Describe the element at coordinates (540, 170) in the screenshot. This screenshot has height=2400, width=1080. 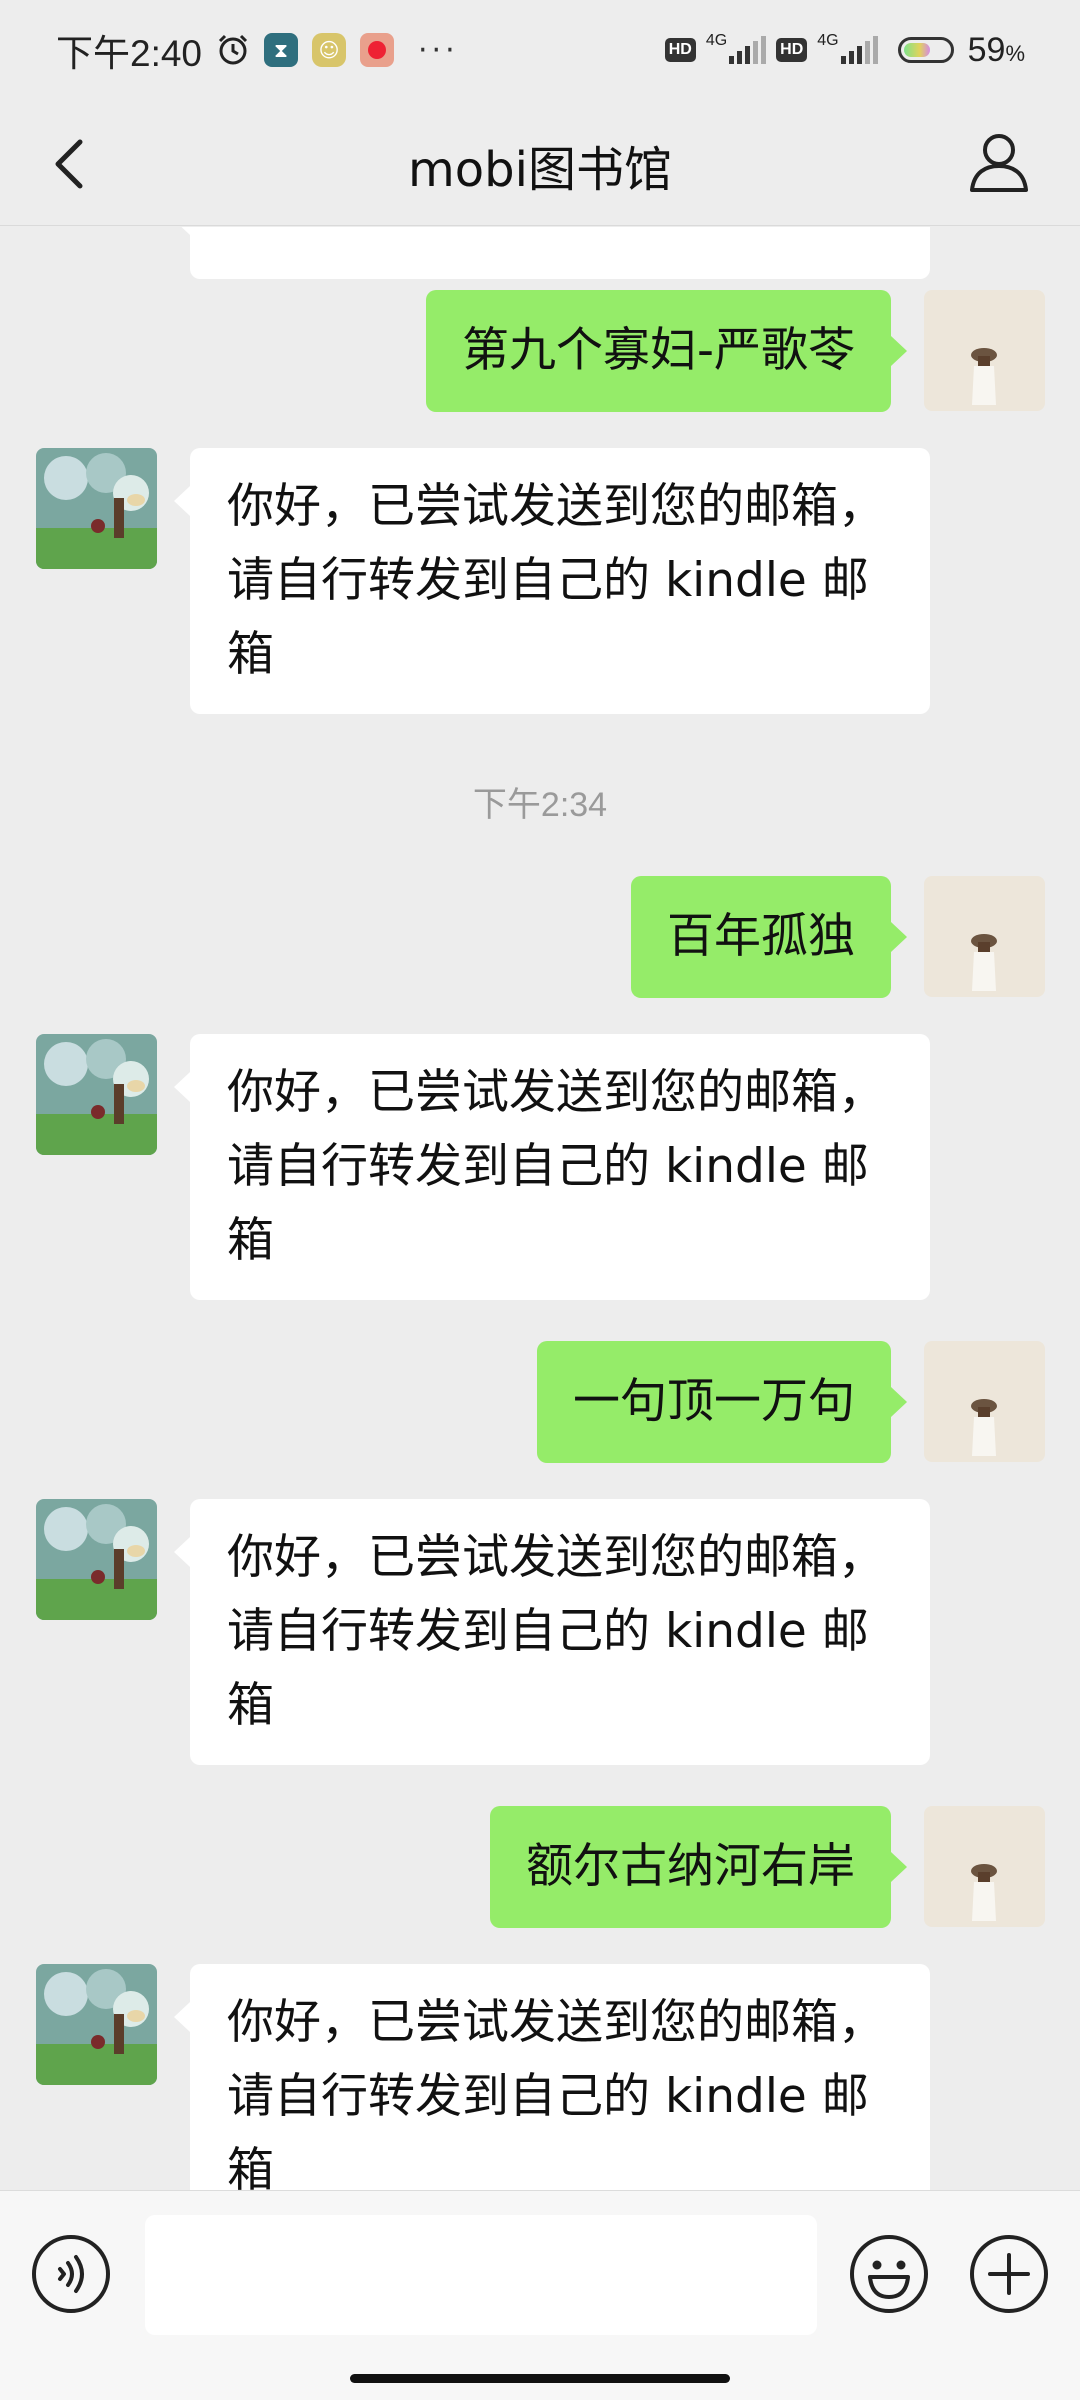
I see `chat-title: mobi图书馆` at that location.